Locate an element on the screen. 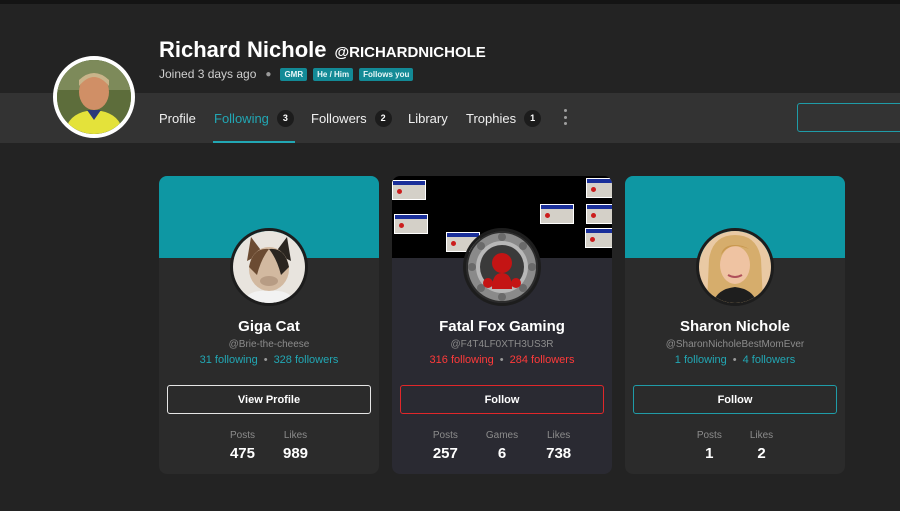 The image size is (900, 511). games-counter: Games 6 is located at coordinates (502, 446).